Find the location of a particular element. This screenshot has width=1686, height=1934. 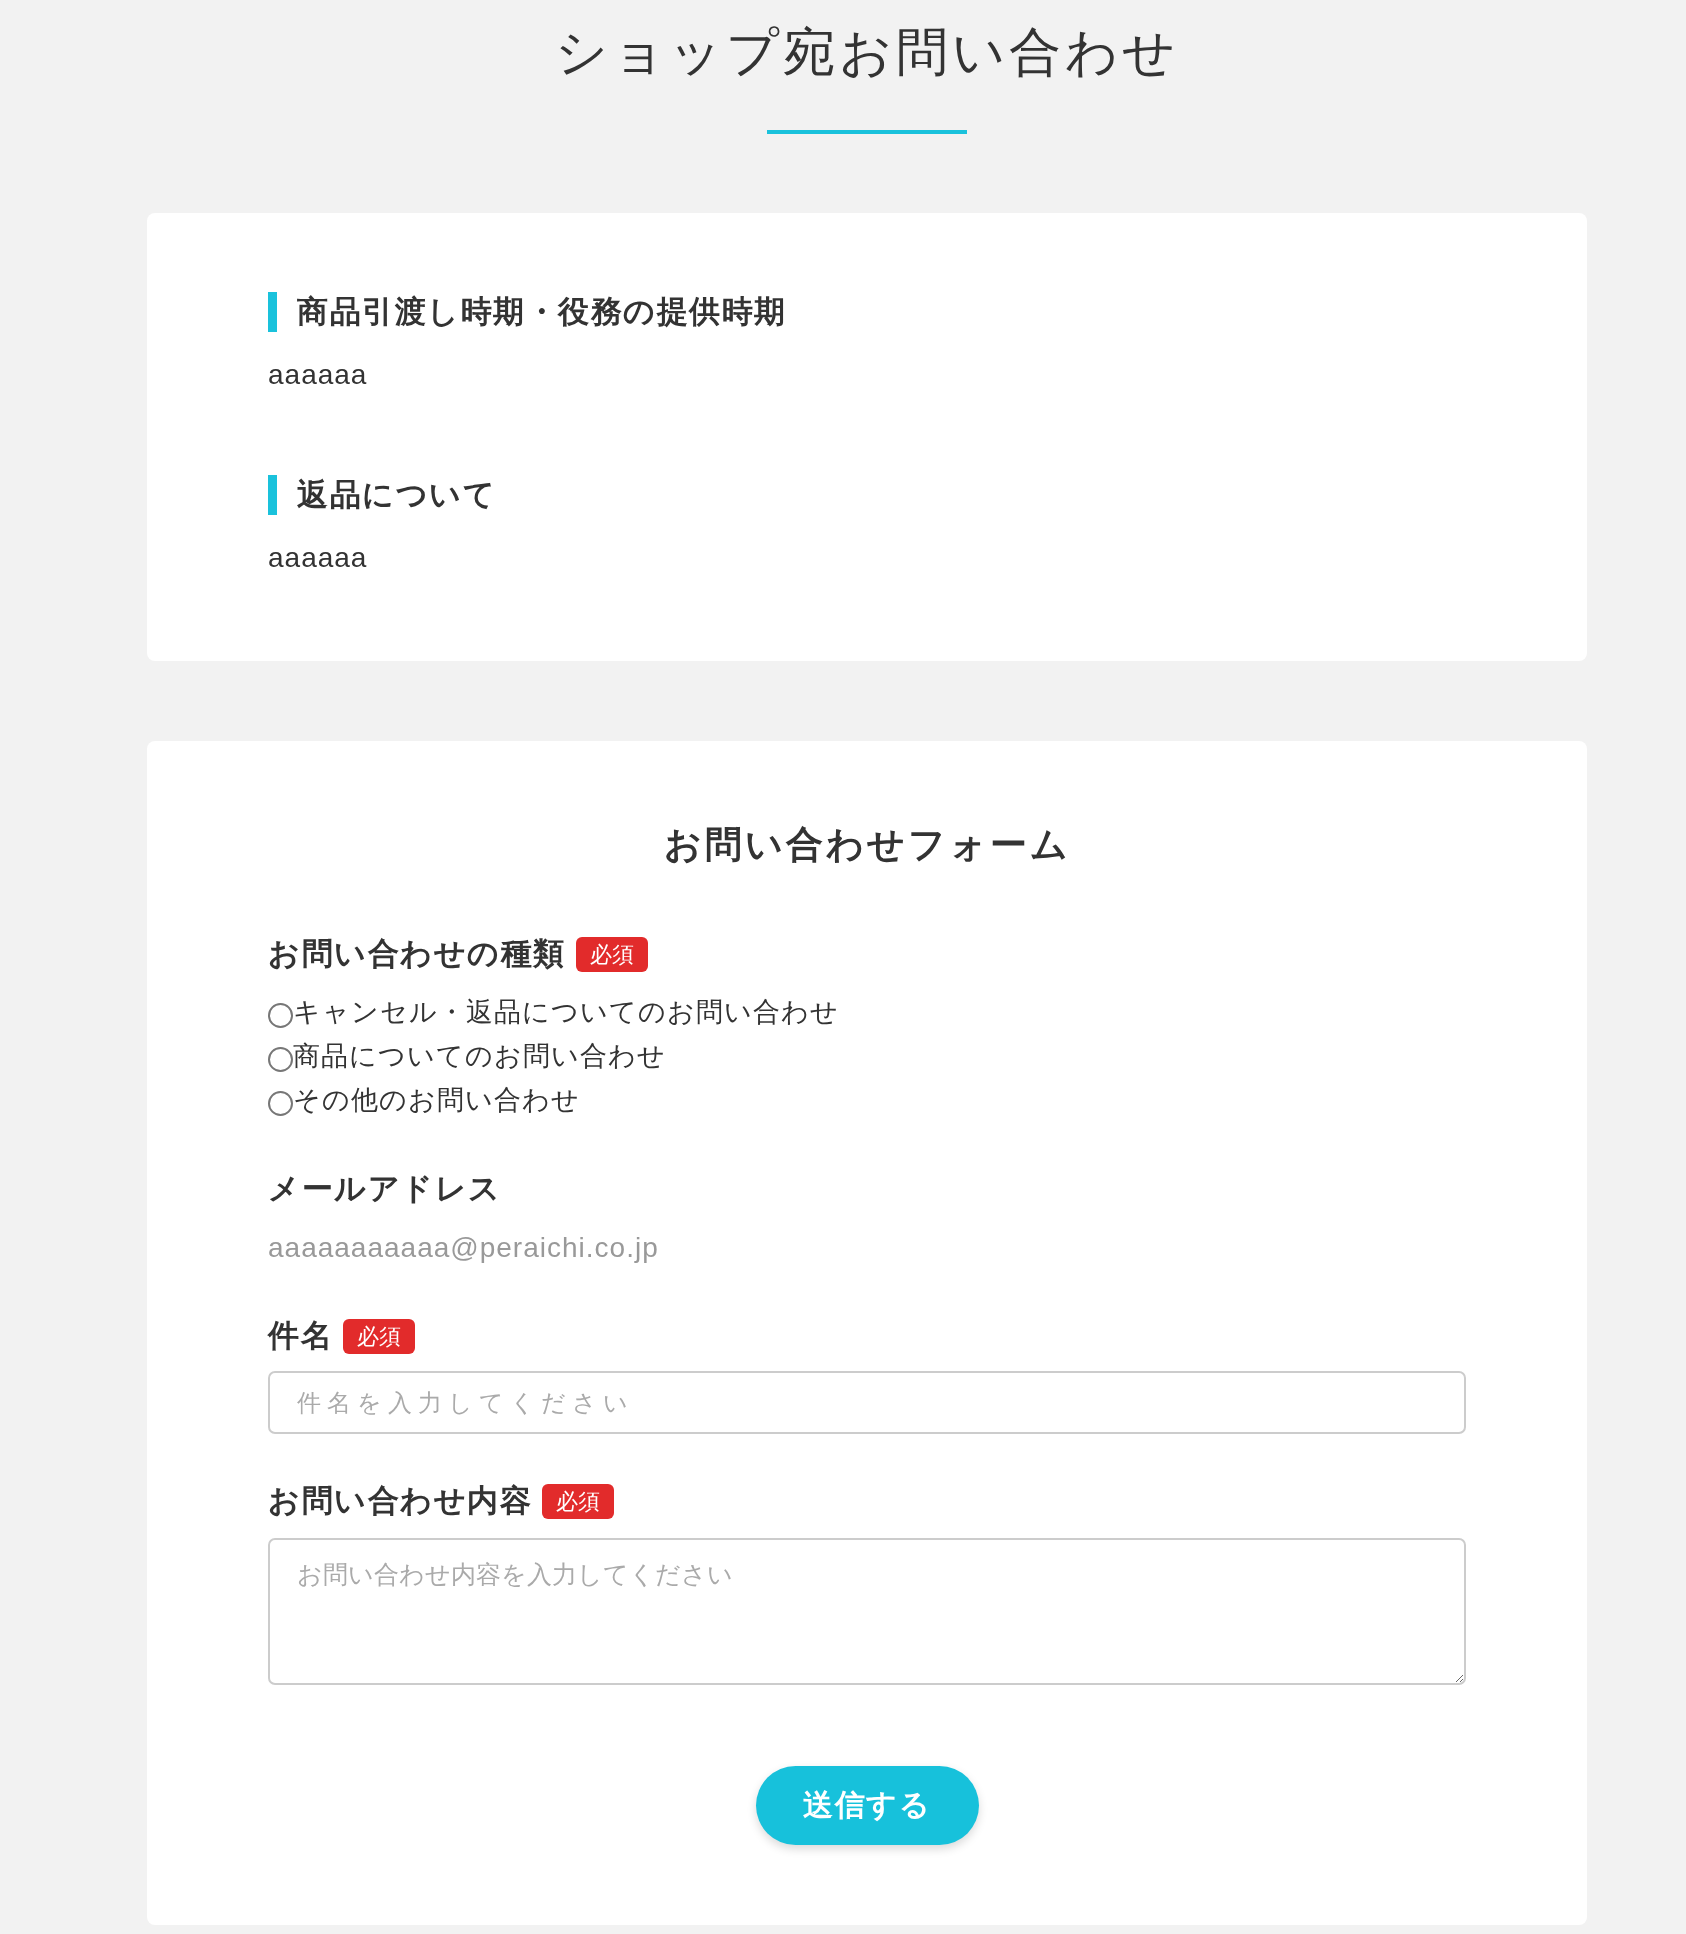

option-label: 商品についてのお問い合わせ is located at coordinates (479, 1056).